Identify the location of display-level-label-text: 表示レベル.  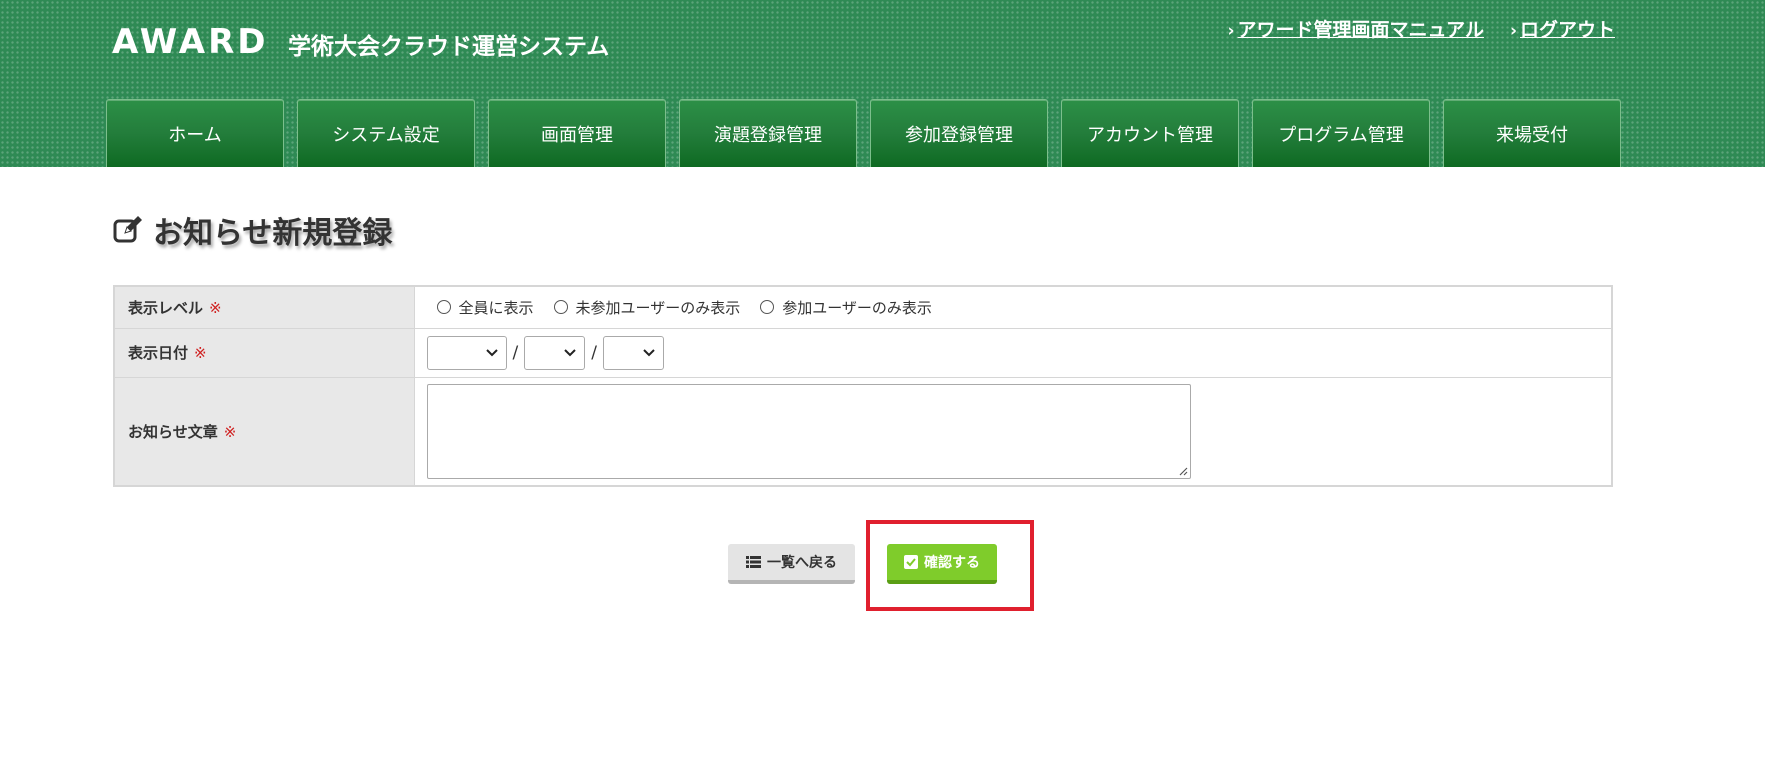
(166, 307).